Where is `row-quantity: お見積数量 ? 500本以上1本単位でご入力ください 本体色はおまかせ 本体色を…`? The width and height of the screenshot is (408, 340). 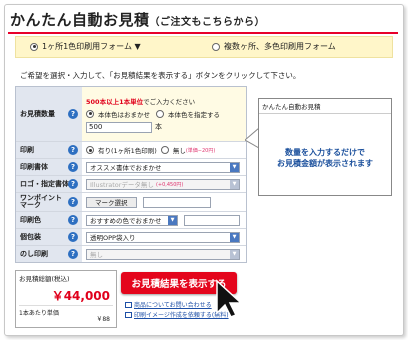
row-quantity: お見積数量 ? 500本以上1本単位でご入力ください 本体色はおまかせ 本体色を… is located at coordinates (131, 114).